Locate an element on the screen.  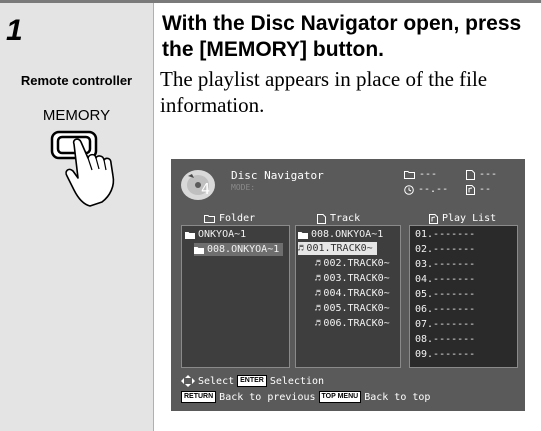
footer-select-hint: Select ENTER Selection is located at coordinates (252, 381).